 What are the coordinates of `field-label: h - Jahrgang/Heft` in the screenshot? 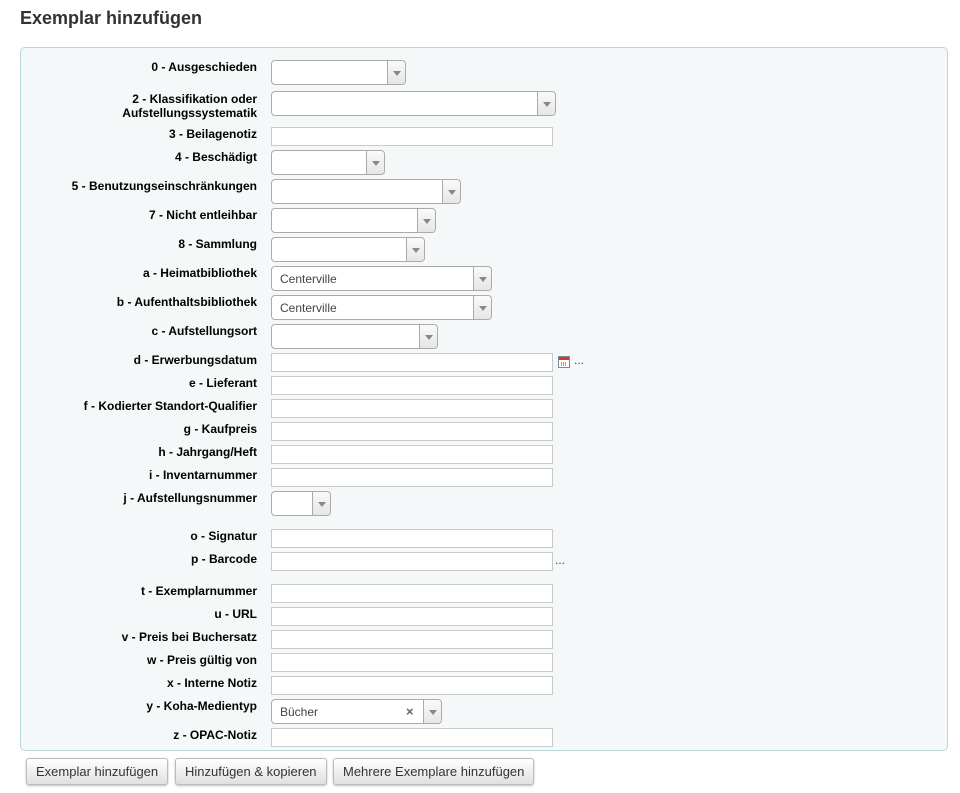 It's located at (207, 452).